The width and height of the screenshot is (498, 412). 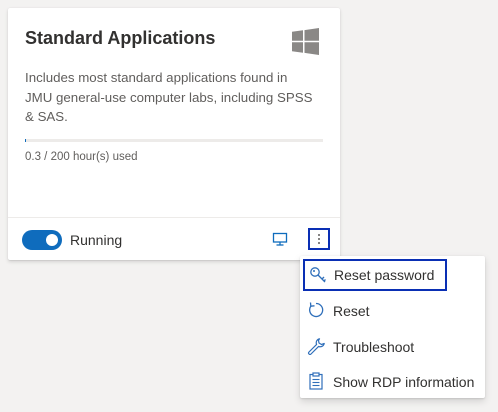 I want to click on vm-status-text: Running, so click(x=96, y=240).